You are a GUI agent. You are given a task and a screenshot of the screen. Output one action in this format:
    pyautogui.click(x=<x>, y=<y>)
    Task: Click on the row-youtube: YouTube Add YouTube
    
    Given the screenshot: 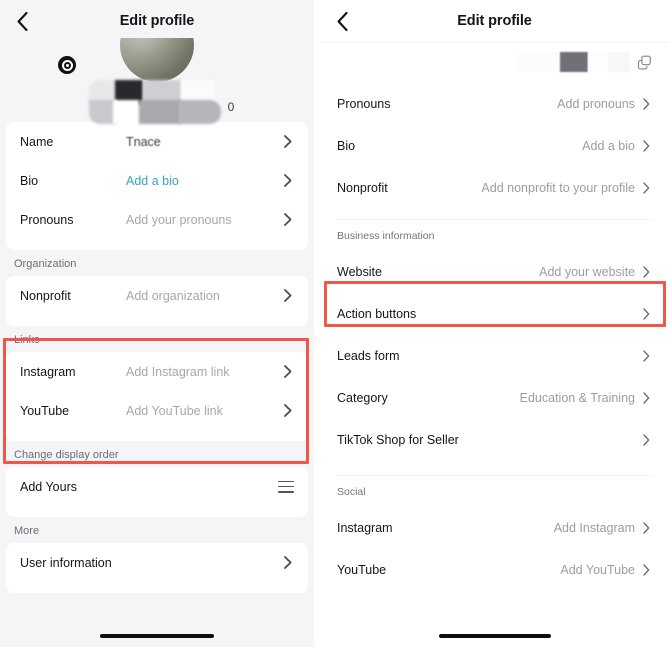 What is the action you would take?
    pyautogui.click(x=494, y=570)
    